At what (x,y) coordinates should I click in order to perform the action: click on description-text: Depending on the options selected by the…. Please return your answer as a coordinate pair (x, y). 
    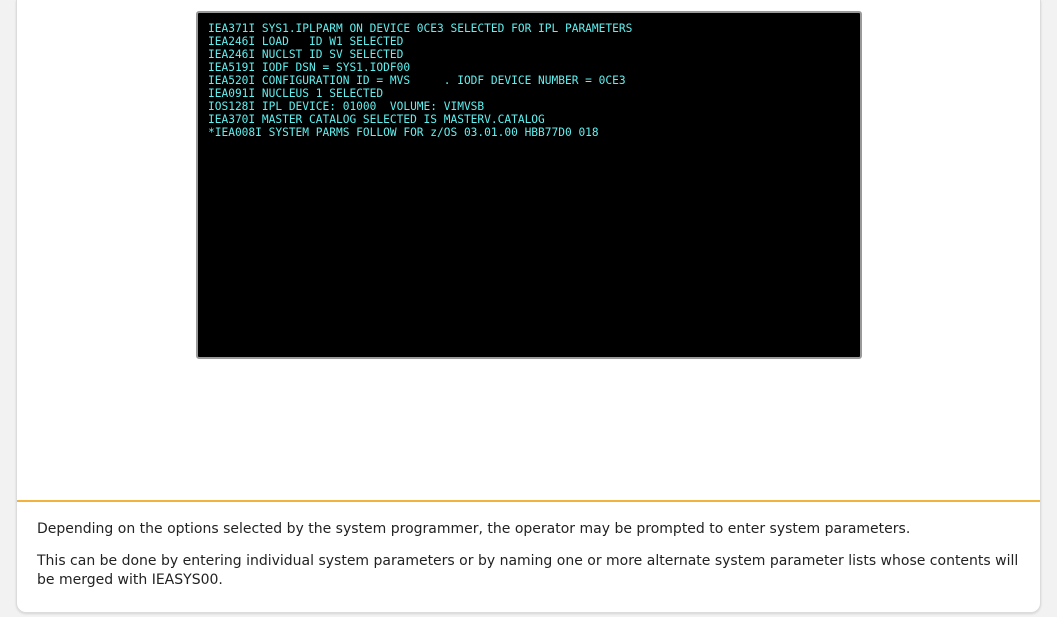
    Looking at the image, I should click on (529, 561).